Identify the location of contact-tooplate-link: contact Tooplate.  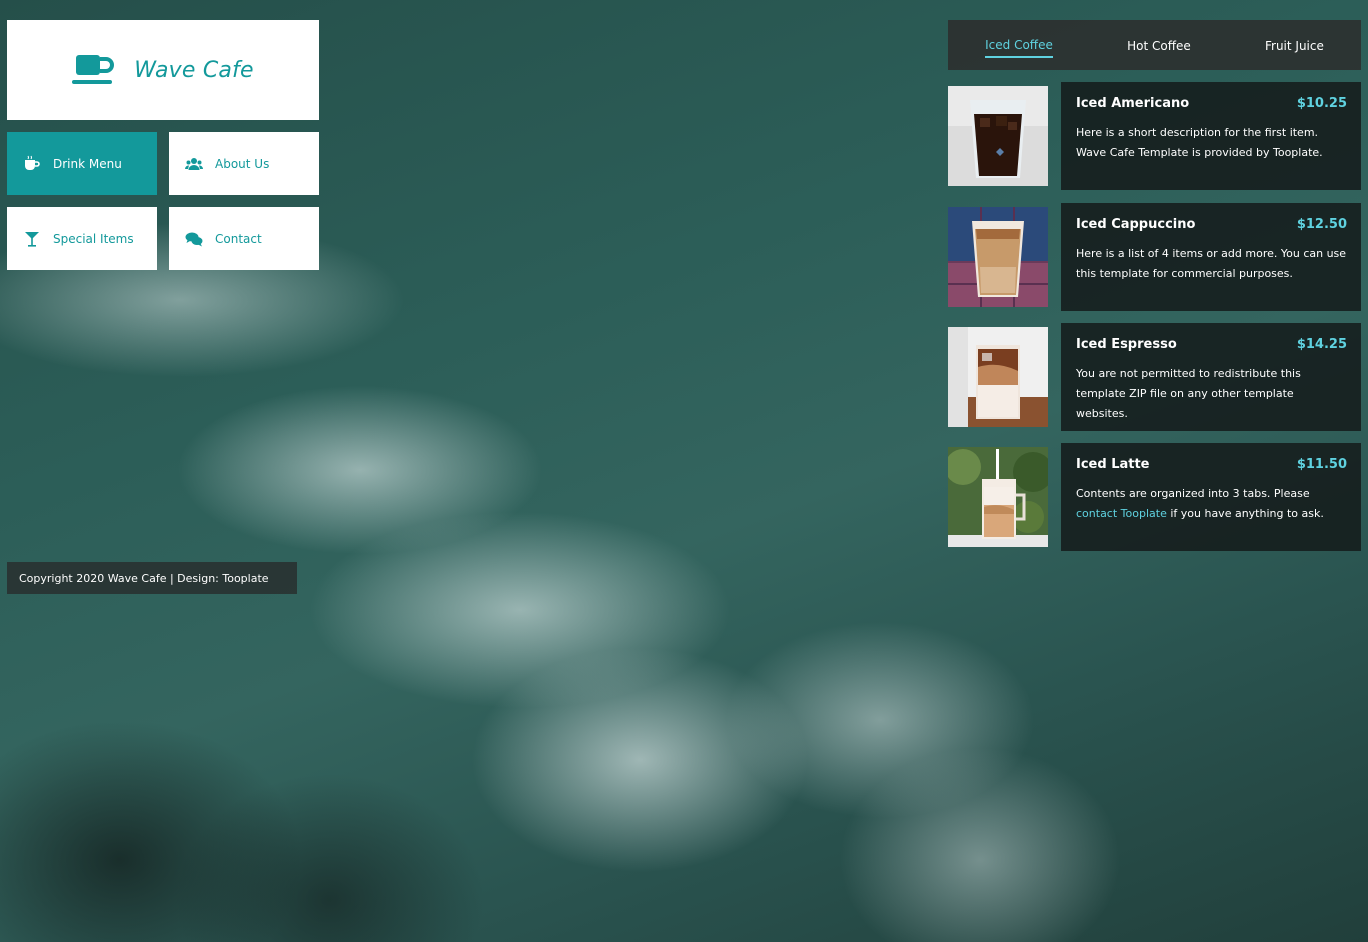
(1121, 513).